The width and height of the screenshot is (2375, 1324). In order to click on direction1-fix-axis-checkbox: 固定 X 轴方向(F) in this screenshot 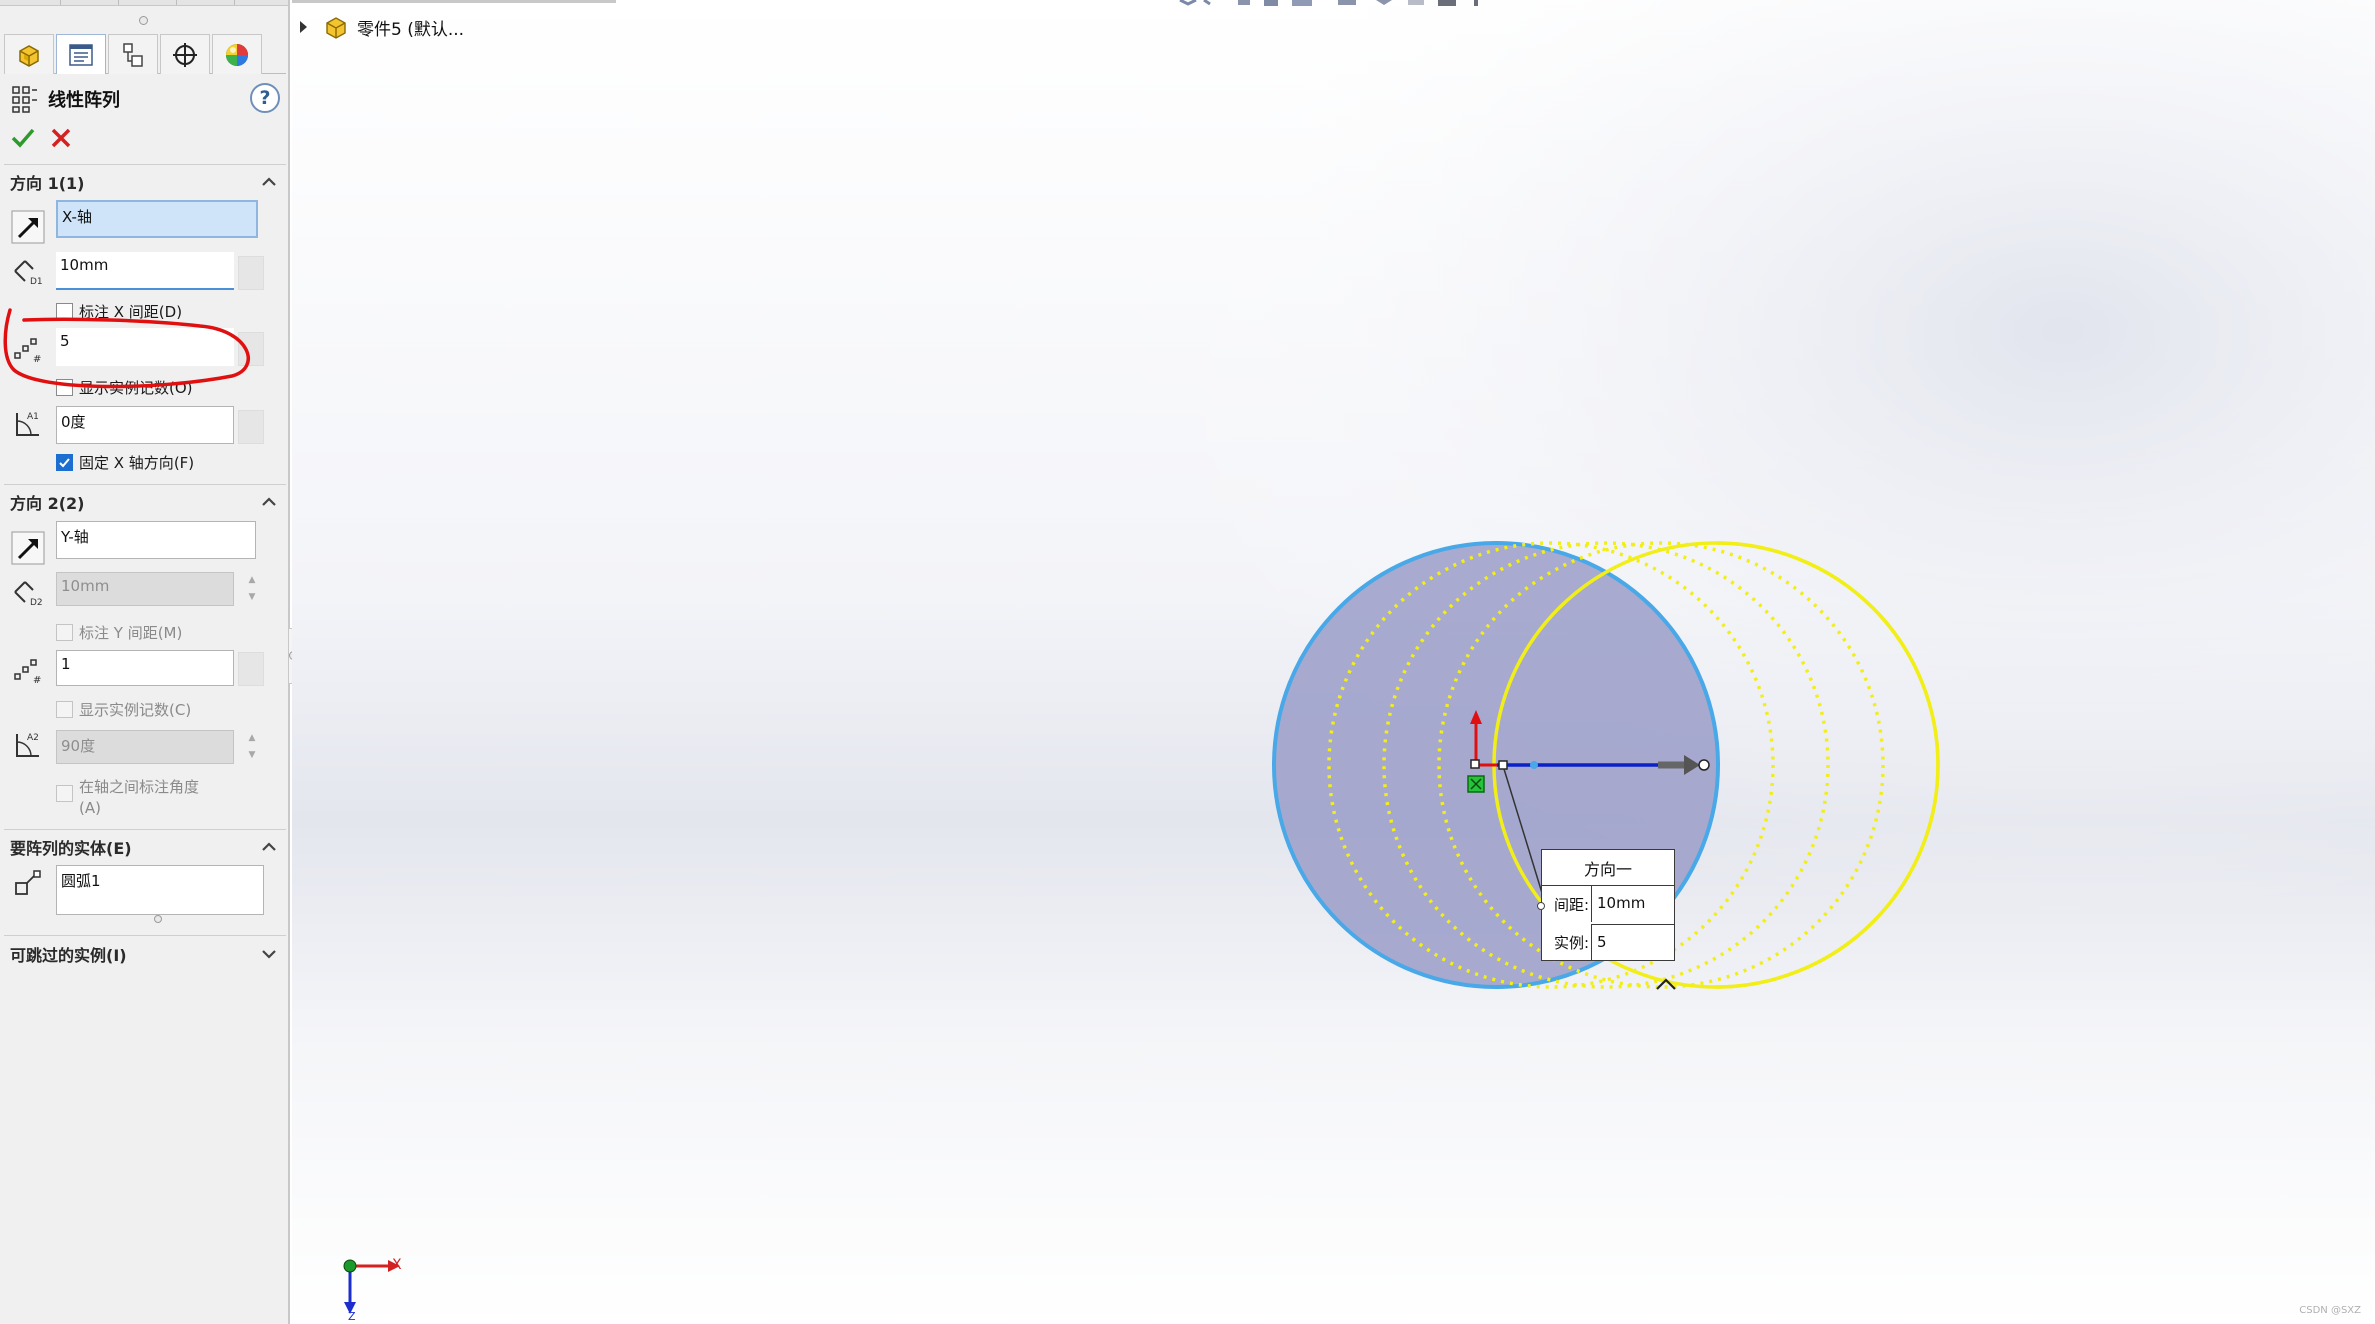, I will do `click(125, 462)`.